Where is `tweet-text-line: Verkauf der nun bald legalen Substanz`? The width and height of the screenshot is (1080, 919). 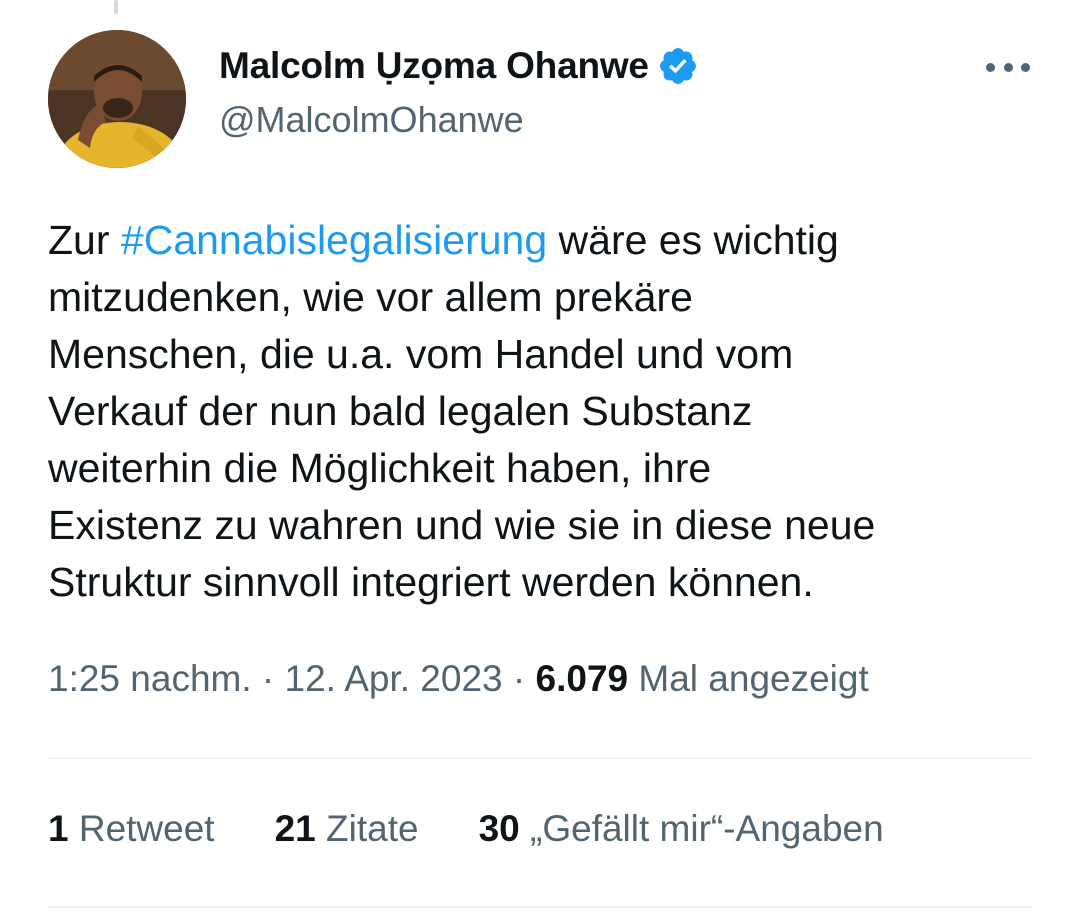
tweet-text-line: Verkauf der nun bald legalen Substanz is located at coordinates (400, 411).